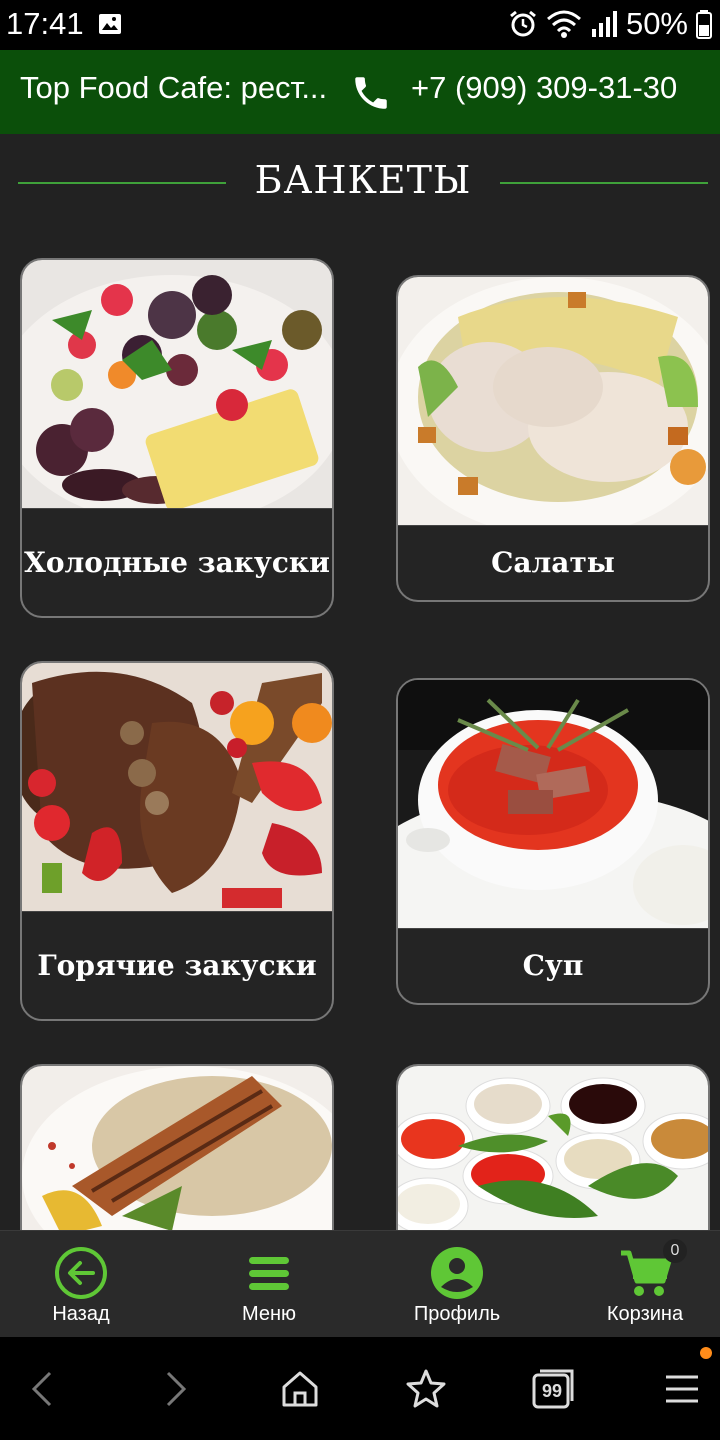 The image size is (720, 1440). Describe the element at coordinates (81, 1273) in the screenshot. I see `back-arrow-icon` at that location.